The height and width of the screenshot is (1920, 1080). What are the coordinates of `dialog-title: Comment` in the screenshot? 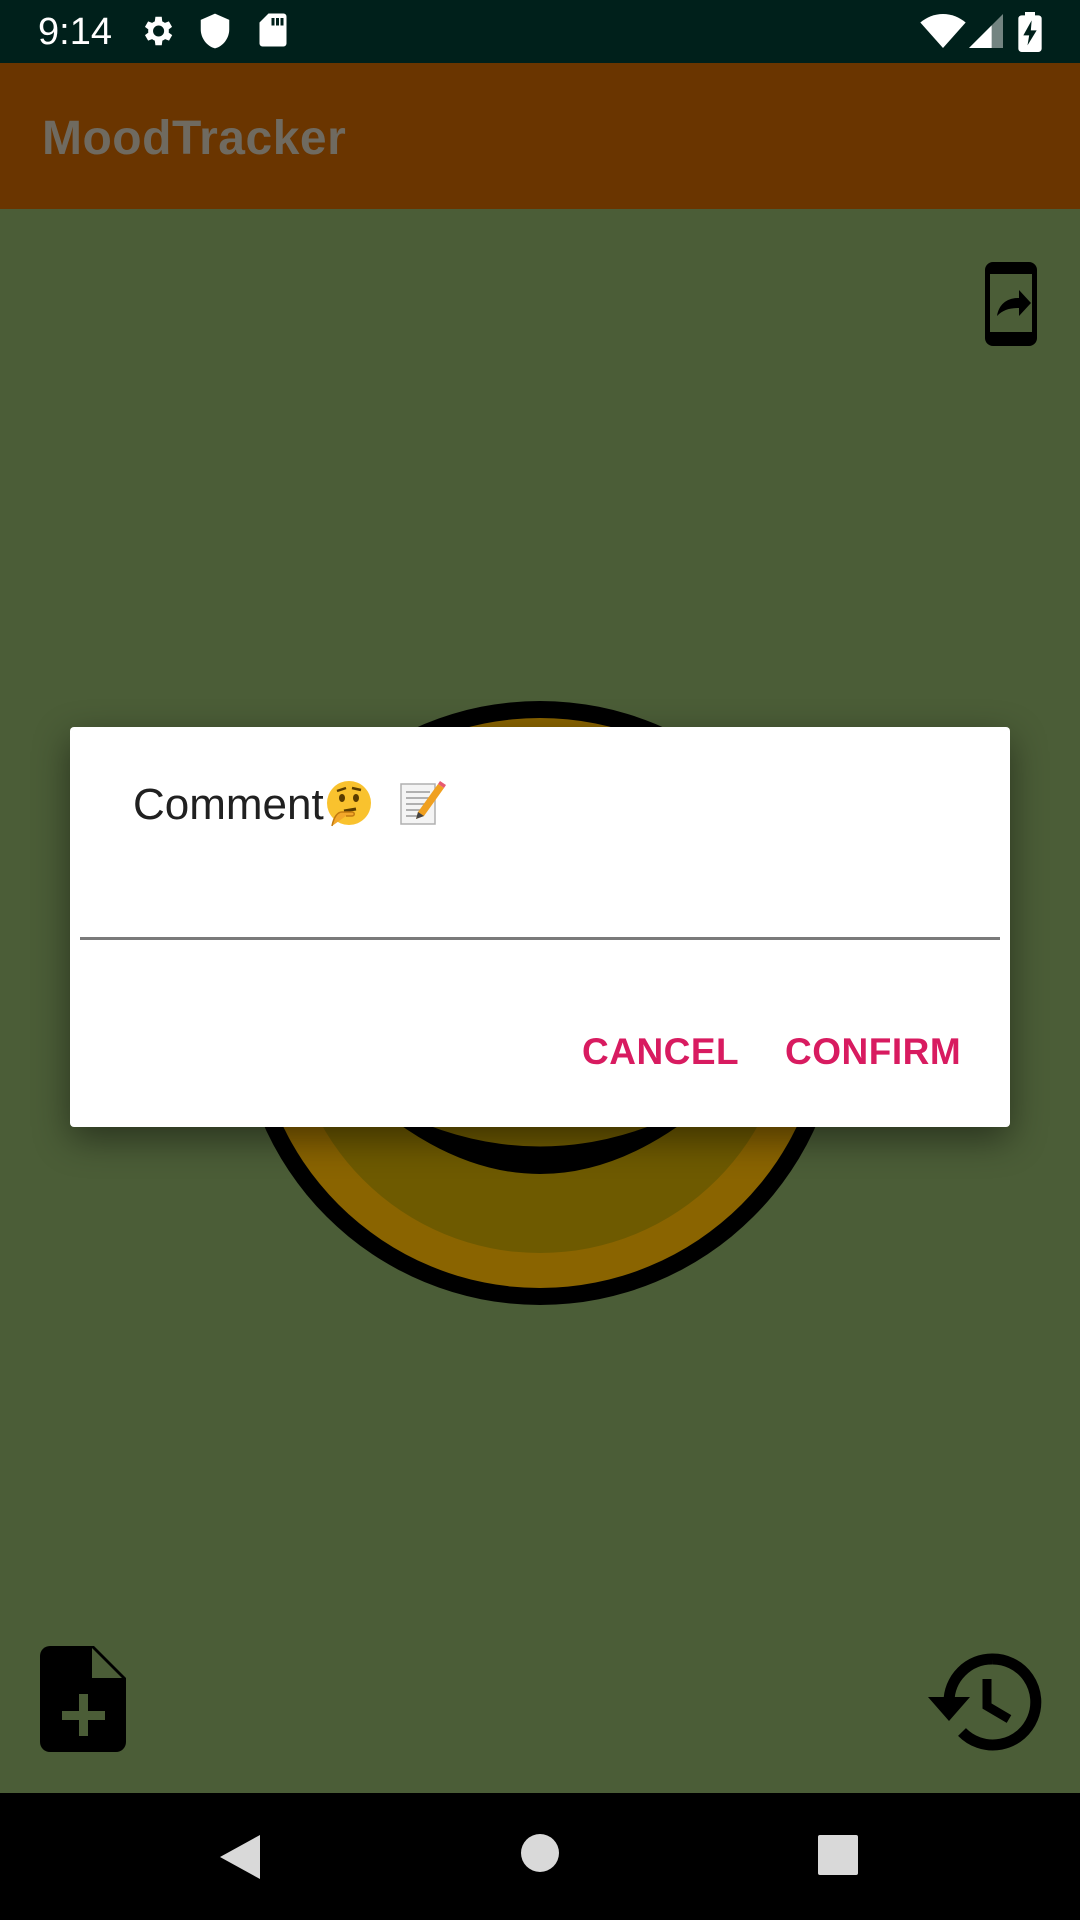 It's located at (289, 805).